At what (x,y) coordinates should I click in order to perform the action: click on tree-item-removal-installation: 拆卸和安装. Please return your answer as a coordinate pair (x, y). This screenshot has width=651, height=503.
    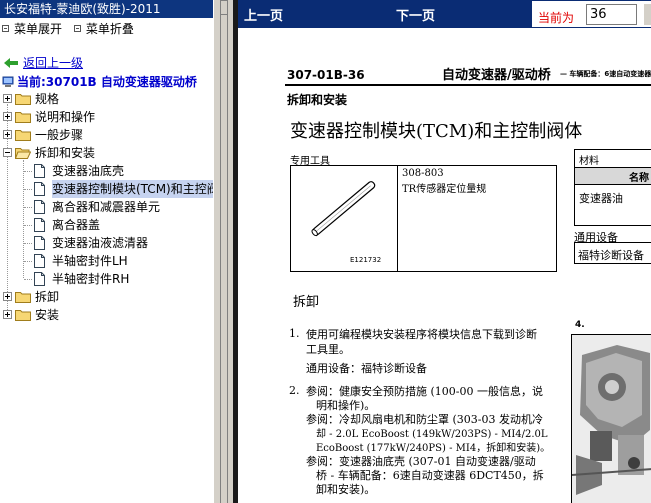
    Looking at the image, I should click on (106, 153).